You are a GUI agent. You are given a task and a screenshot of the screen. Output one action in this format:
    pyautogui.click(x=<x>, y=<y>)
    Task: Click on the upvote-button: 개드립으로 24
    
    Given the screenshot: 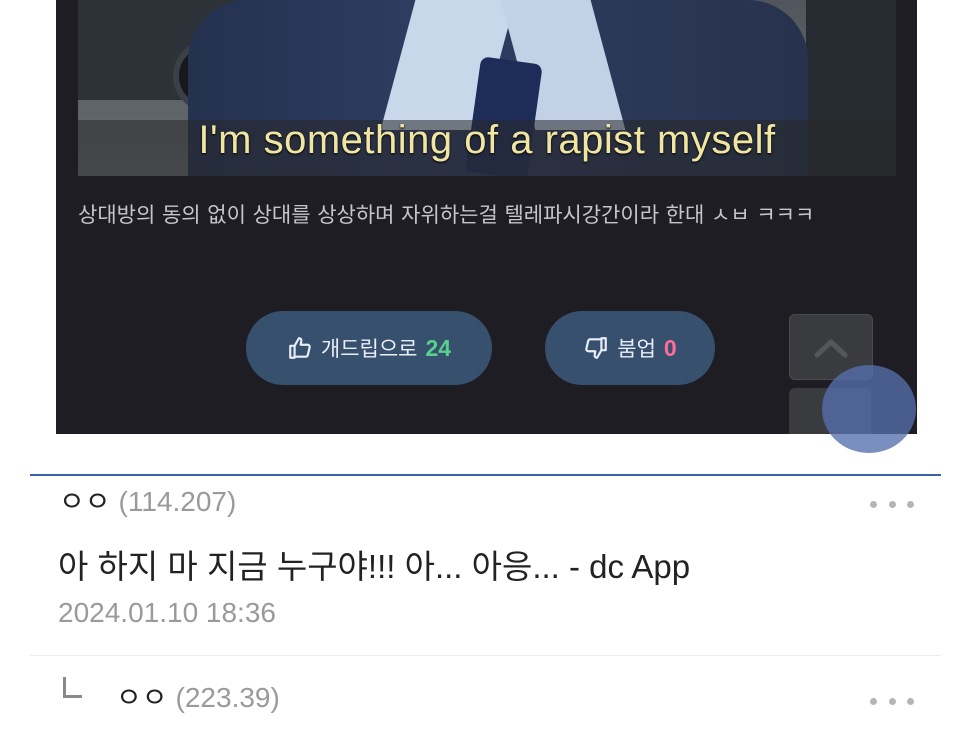 What is the action you would take?
    pyautogui.click(x=369, y=348)
    